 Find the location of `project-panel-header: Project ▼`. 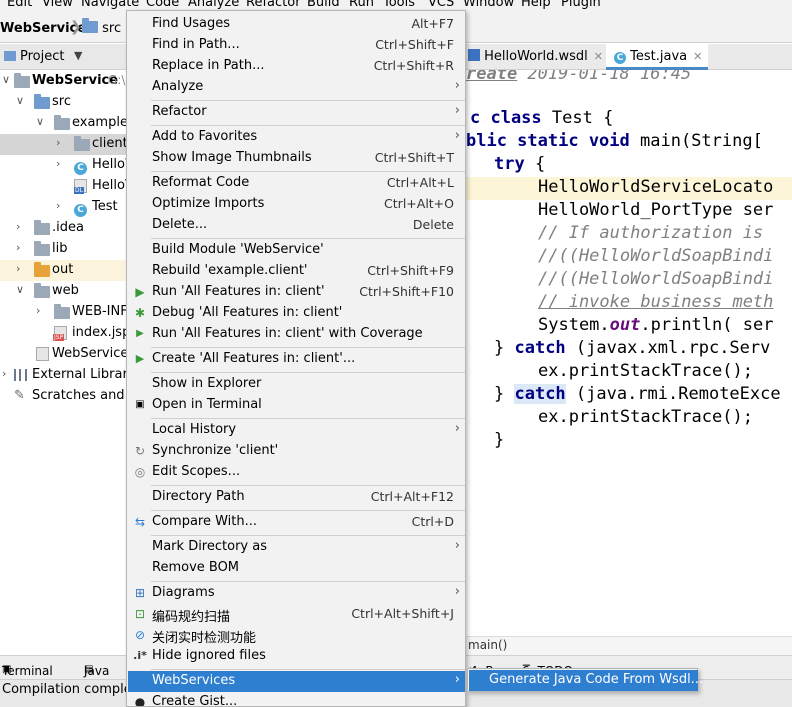

project-panel-header: Project ▼ is located at coordinates (63, 57).